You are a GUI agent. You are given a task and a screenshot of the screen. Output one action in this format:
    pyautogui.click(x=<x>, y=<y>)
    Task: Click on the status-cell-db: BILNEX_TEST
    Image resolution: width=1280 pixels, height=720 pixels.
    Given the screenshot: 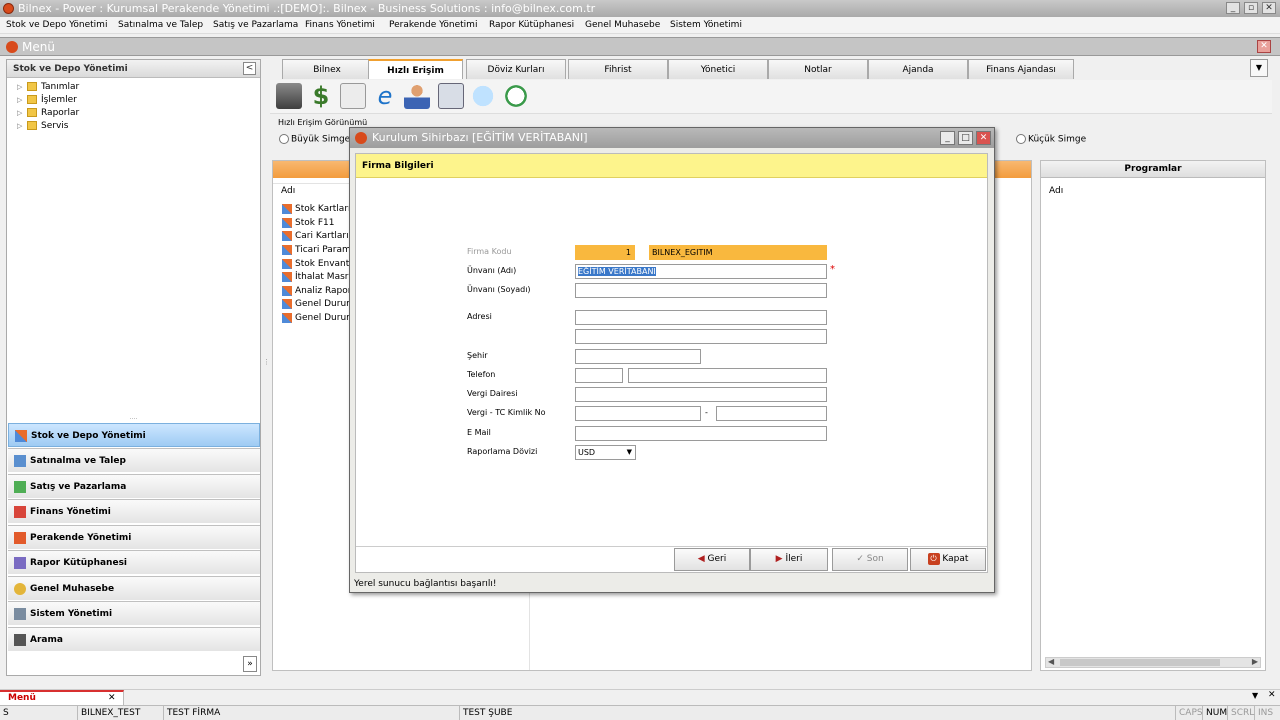 What is the action you would take?
    pyautogui.click(x=121, y=713)
    